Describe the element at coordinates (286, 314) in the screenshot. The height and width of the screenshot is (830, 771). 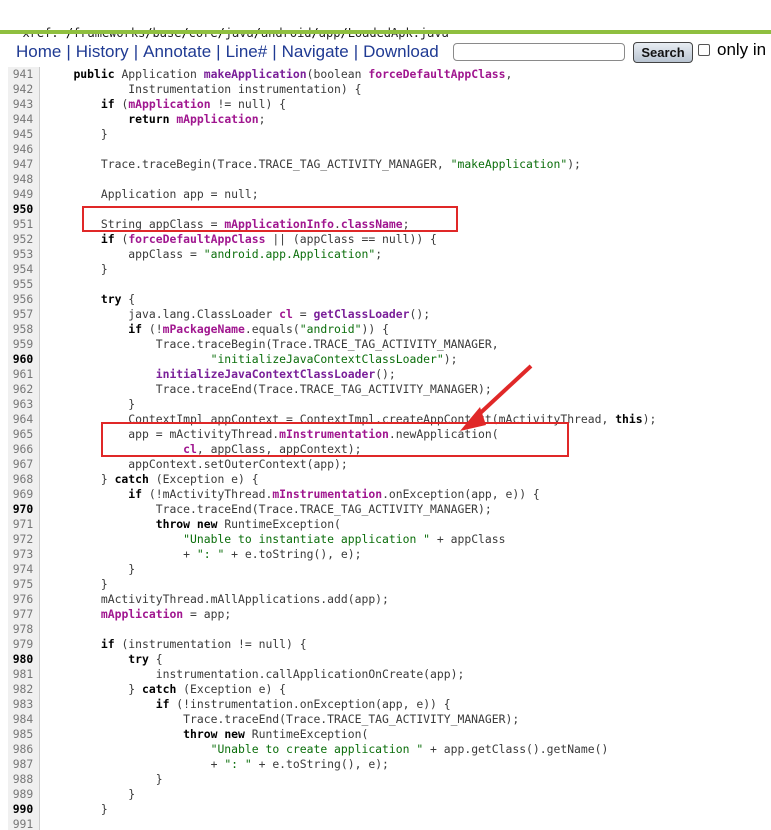
I see `code-symbol-link: cl` at that location.